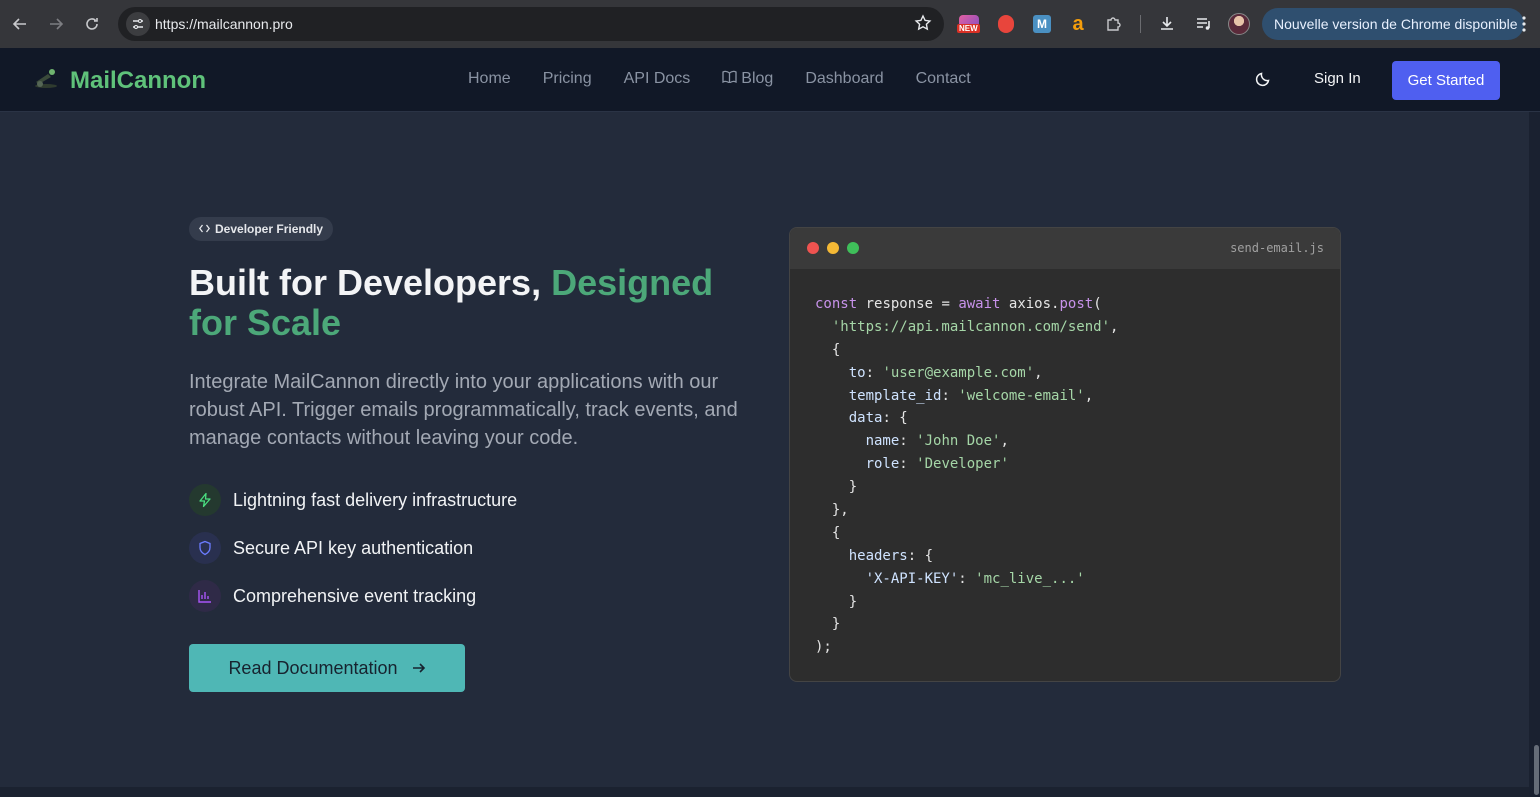  Describe the element at coordinates (1006, 24) in the screenshot. I see `extension-shield-icon` at that location.